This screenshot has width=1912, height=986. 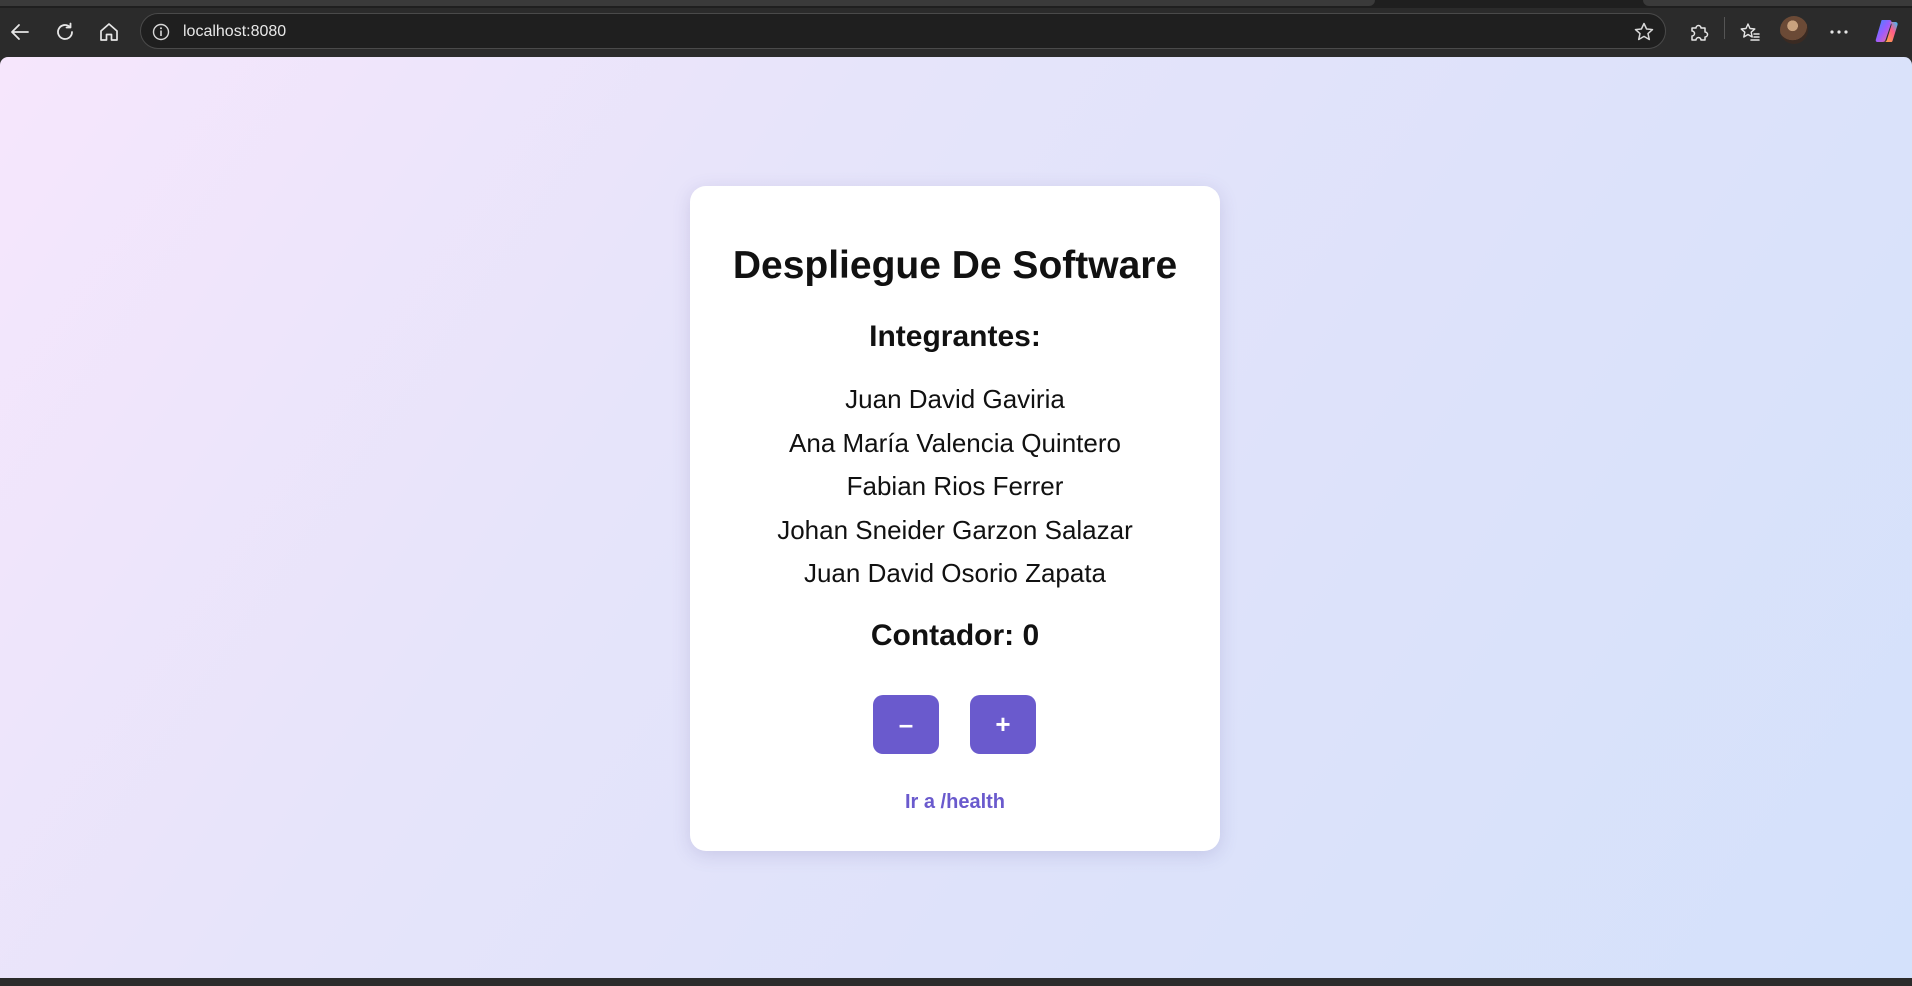 What do you see at coordinates (1777, 3) in the screenshot?
I see `browser-tab` at bounding box center [1777, 3].